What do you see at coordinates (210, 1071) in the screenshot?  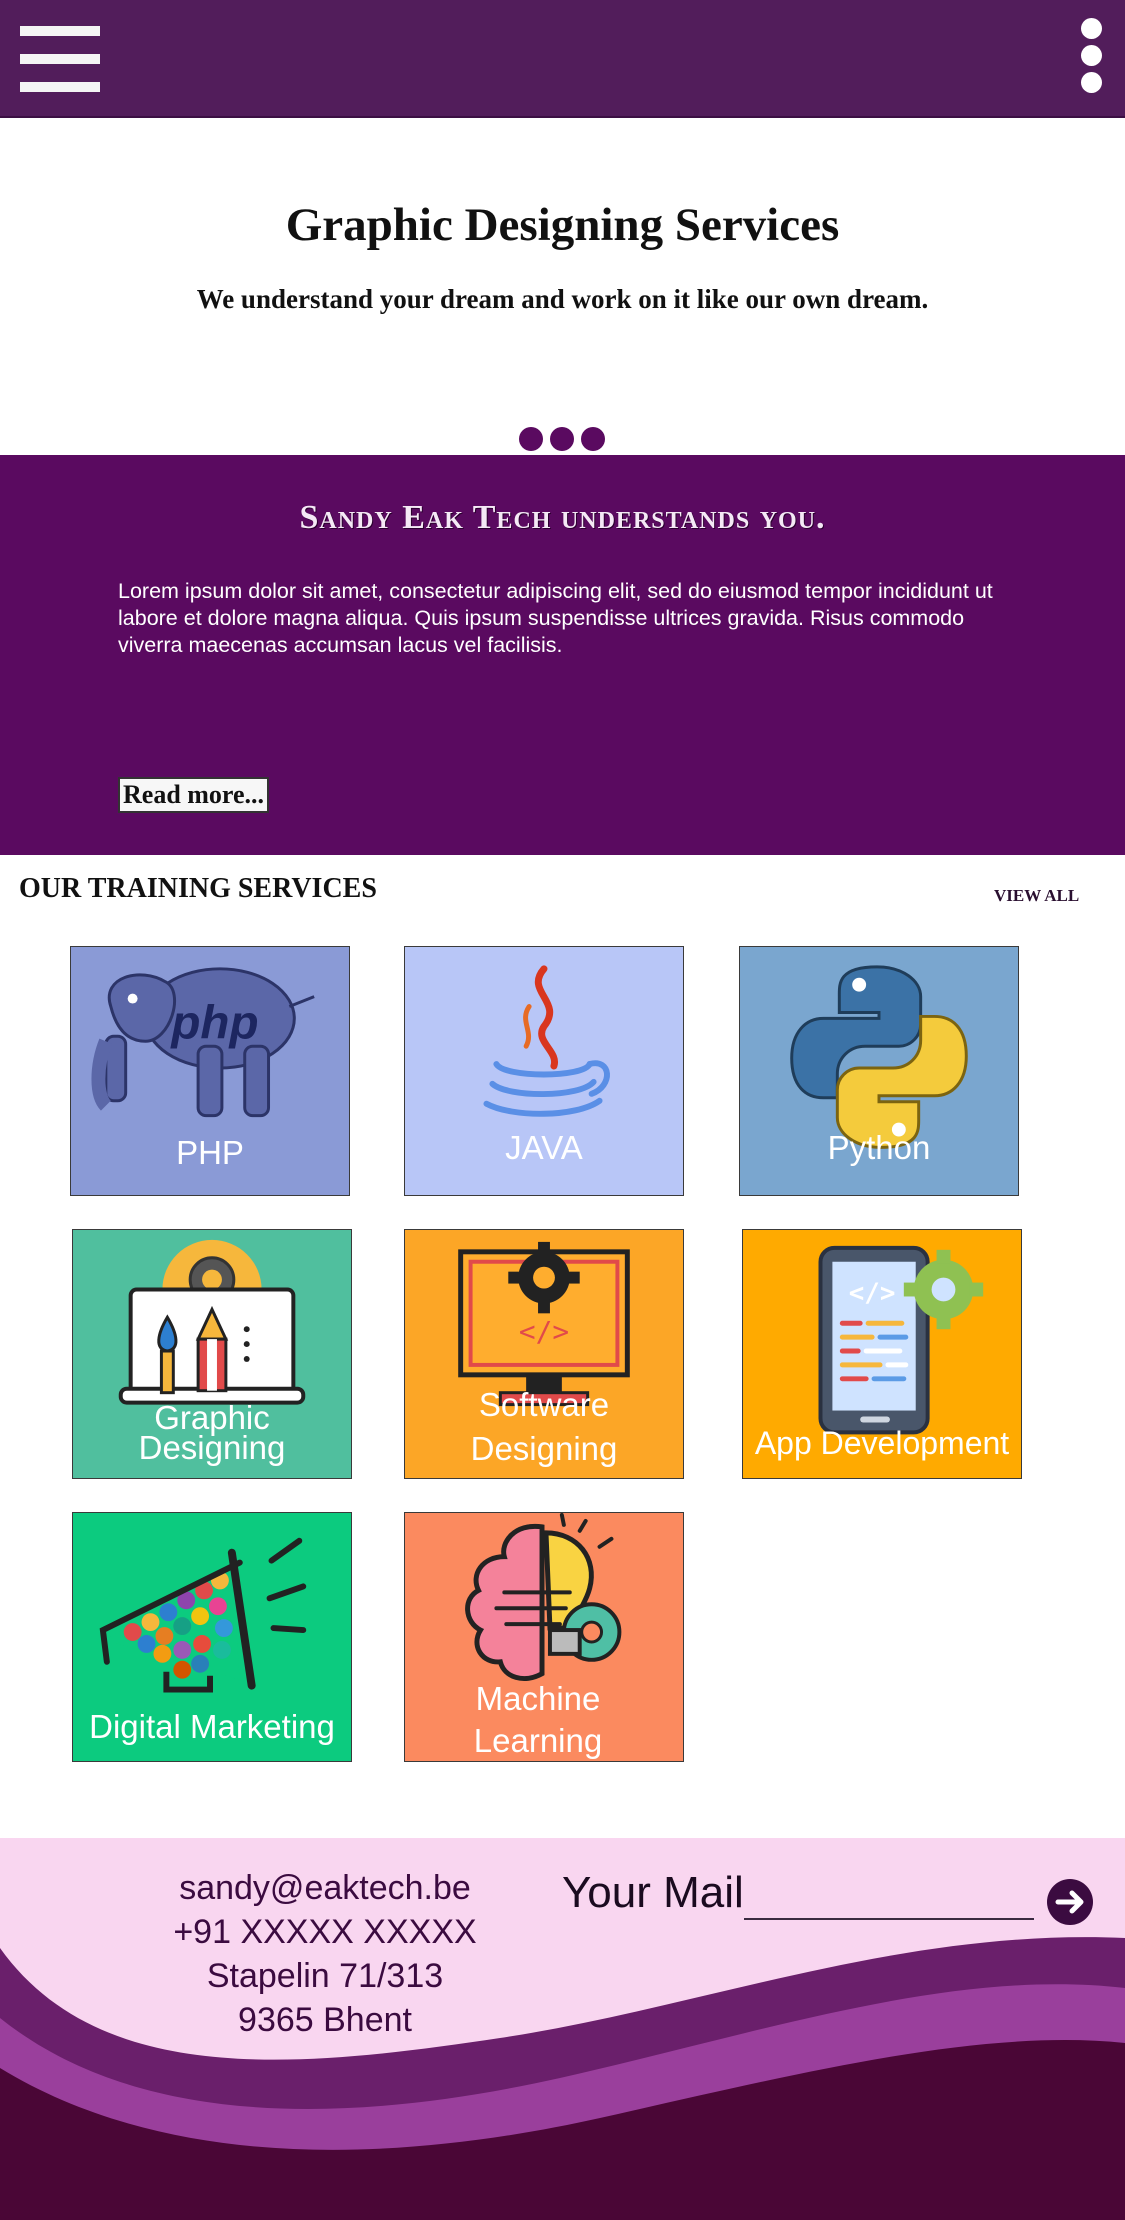 I see `service-tile-php: php PHP` at bounding box center [210, 1071].